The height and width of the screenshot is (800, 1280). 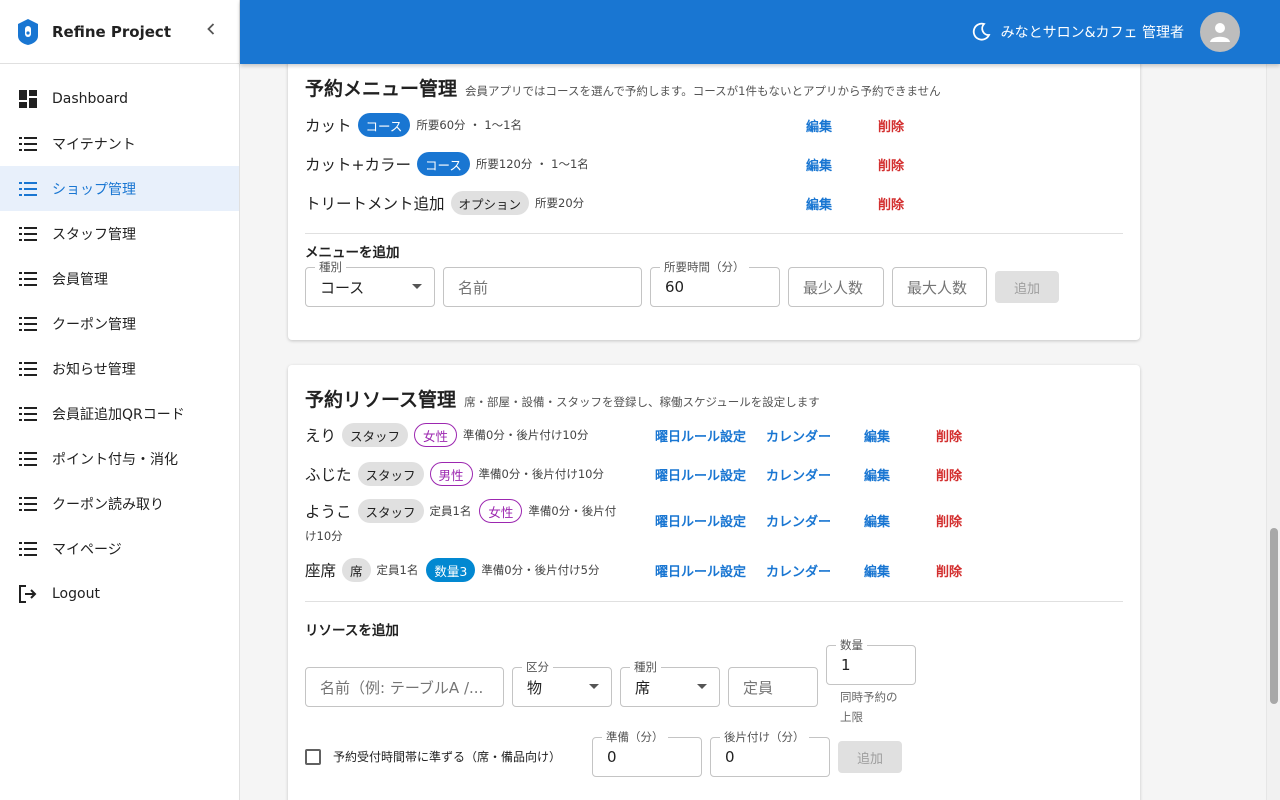 I want to click on resource-prep-input: 準備（分） 0, so click(x=647, y=753).